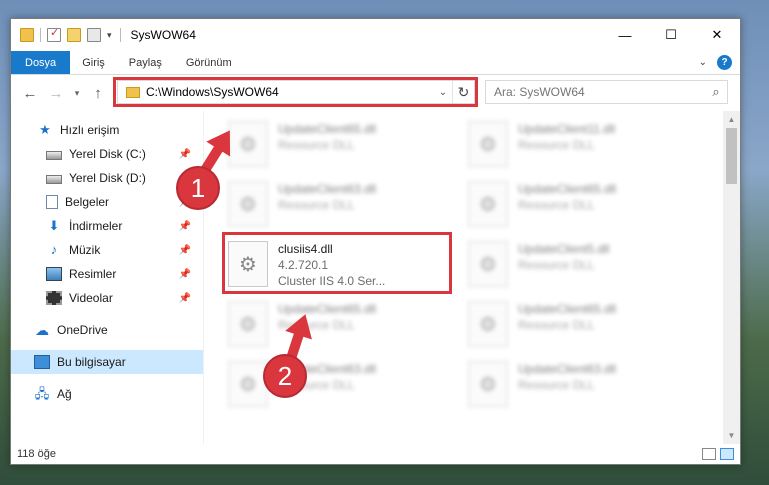 The image size is (769, 485). What do you see at coordinates (107, 394) in the screenshot?
I see `nav-item-network: 🖧 Ağ` at bounding box center [107, 394].